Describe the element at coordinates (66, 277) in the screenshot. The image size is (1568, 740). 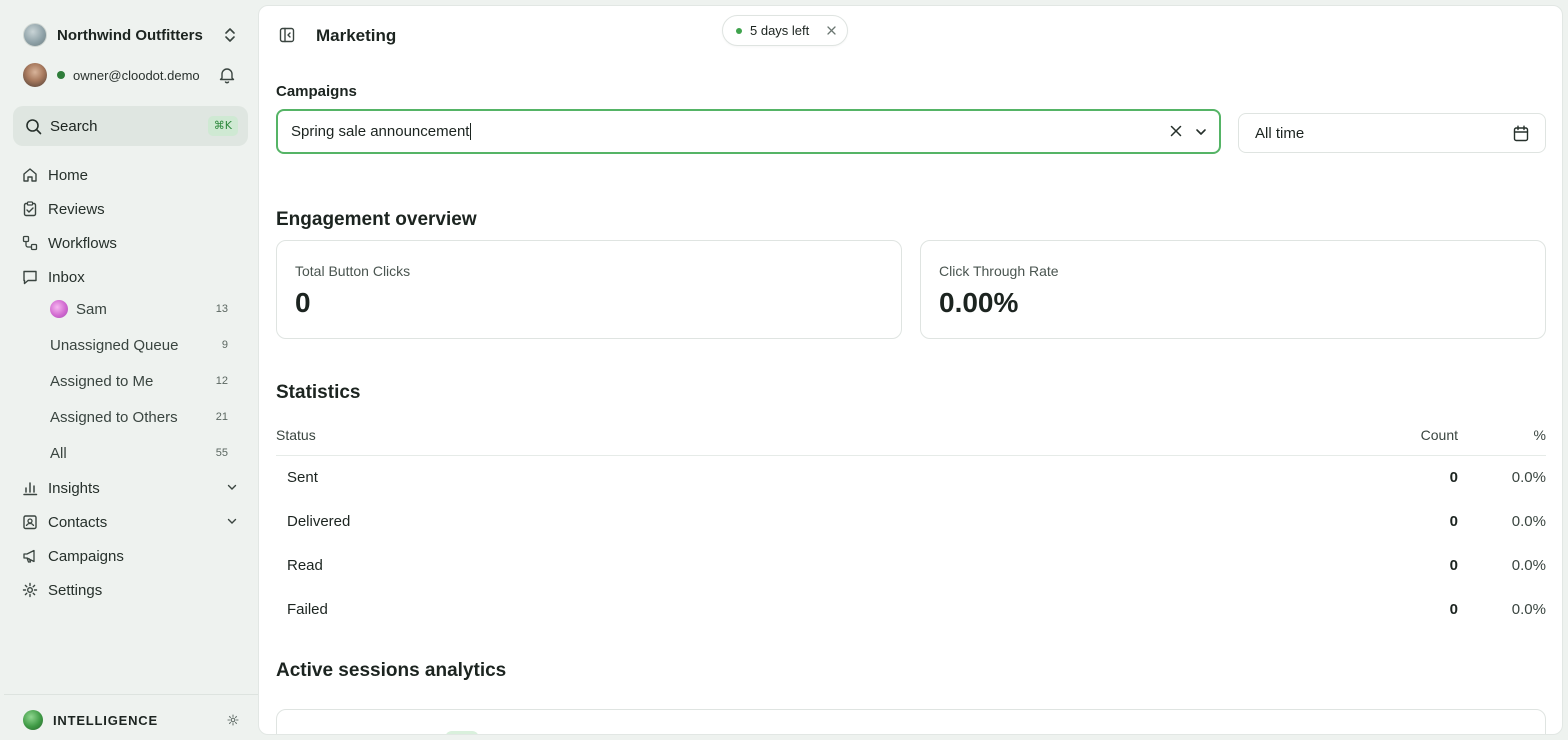
I see `nav-item-label: Inbox` at that location.